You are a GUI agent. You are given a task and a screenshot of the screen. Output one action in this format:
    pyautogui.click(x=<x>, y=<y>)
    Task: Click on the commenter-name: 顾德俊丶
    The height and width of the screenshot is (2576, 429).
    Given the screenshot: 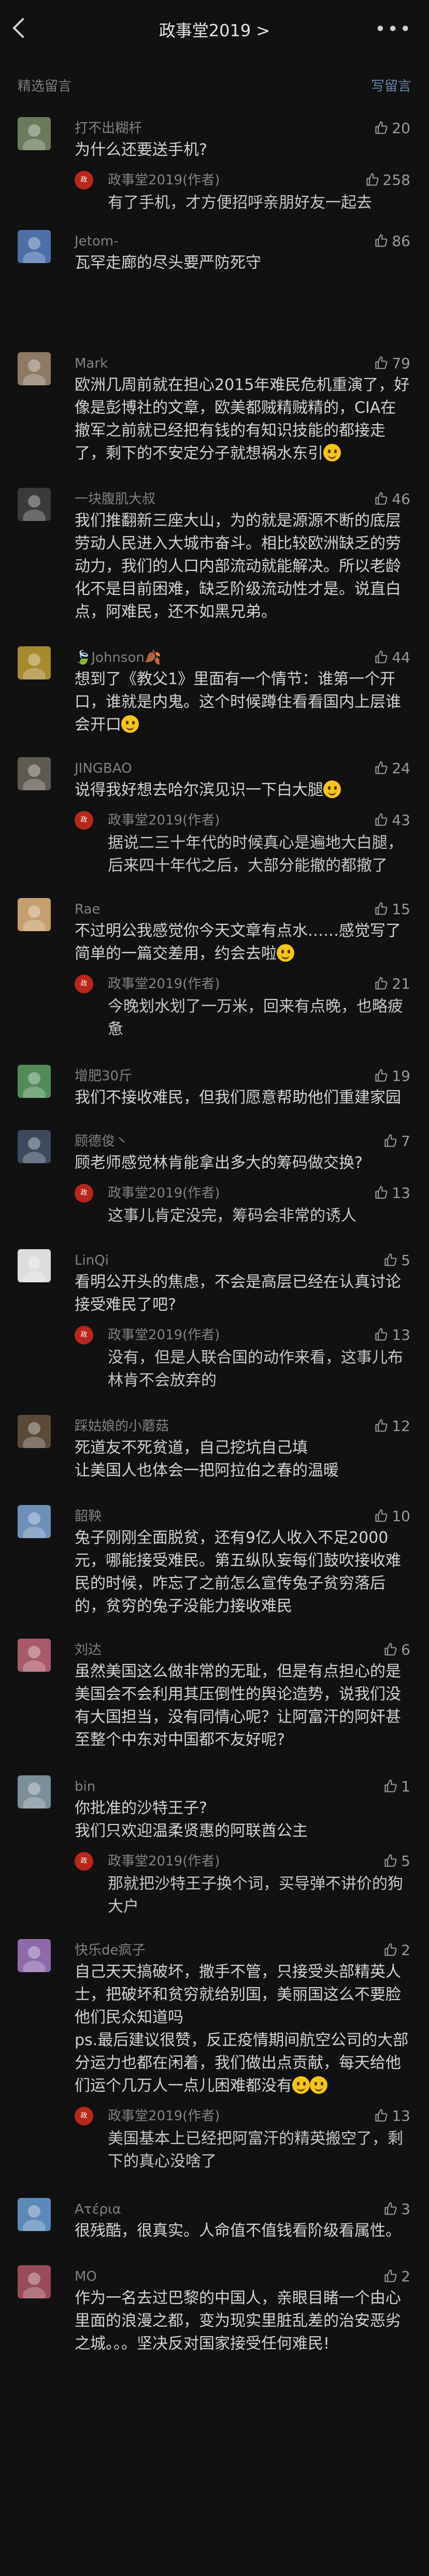 What is the action you would take?
    pyautogui.click(x=102, y=1141)
    